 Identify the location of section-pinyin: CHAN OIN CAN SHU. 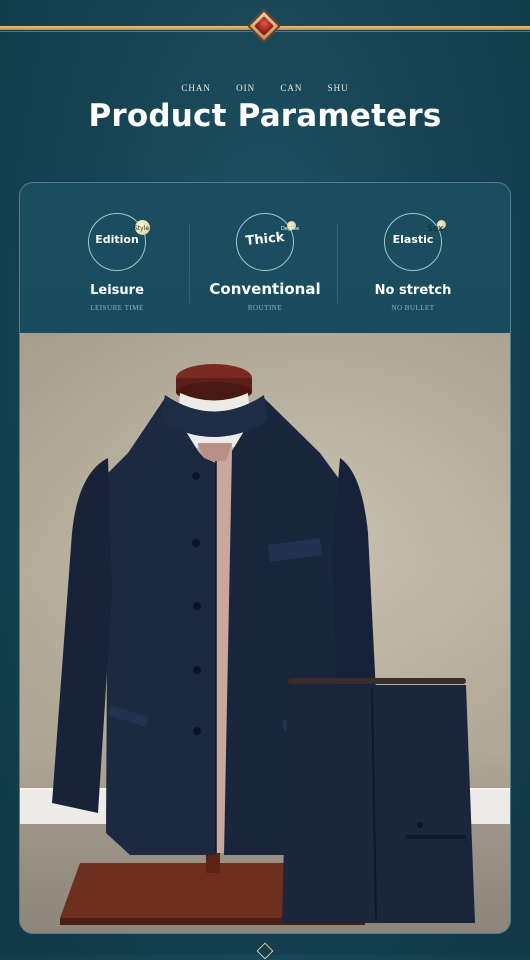
(265, 88).